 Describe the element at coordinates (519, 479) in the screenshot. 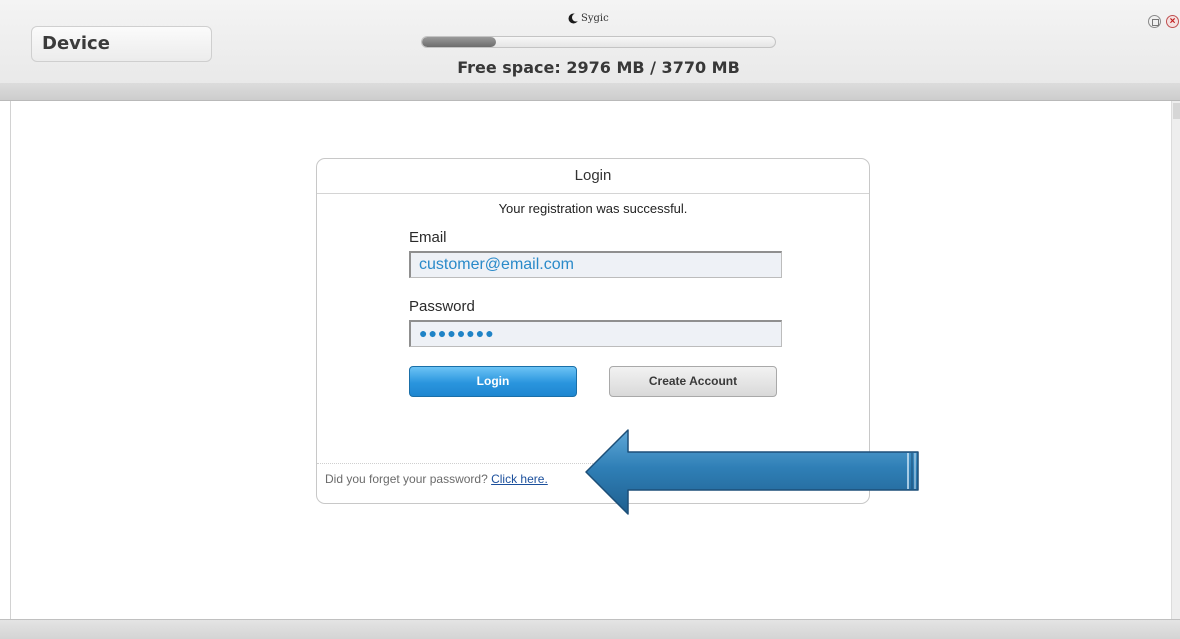

I see `forgot-password-link: Click here.` at that location.